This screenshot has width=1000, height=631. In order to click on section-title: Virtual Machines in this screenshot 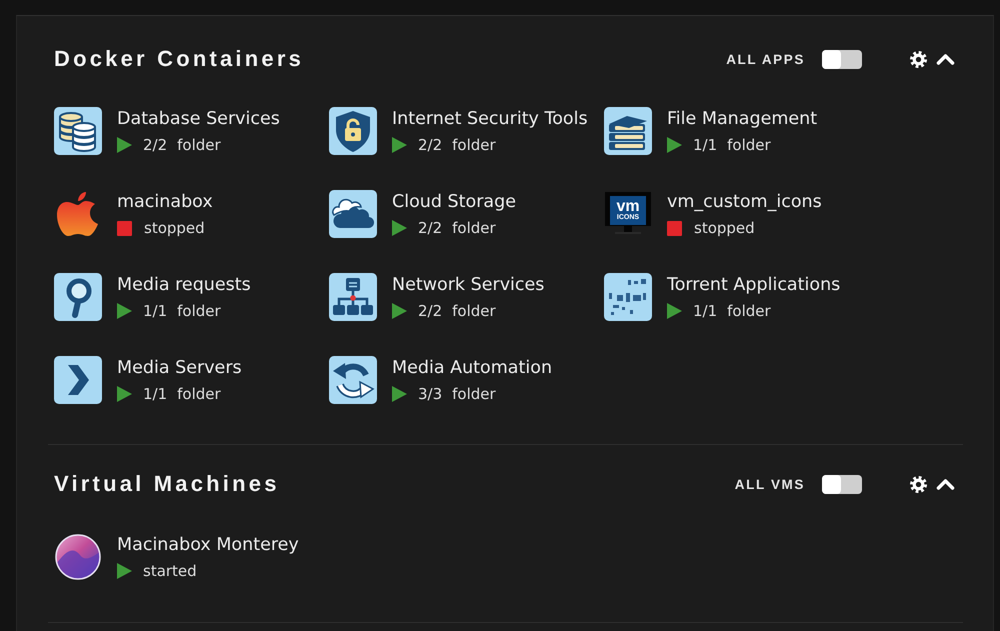, I will do `click(167, 484)`.